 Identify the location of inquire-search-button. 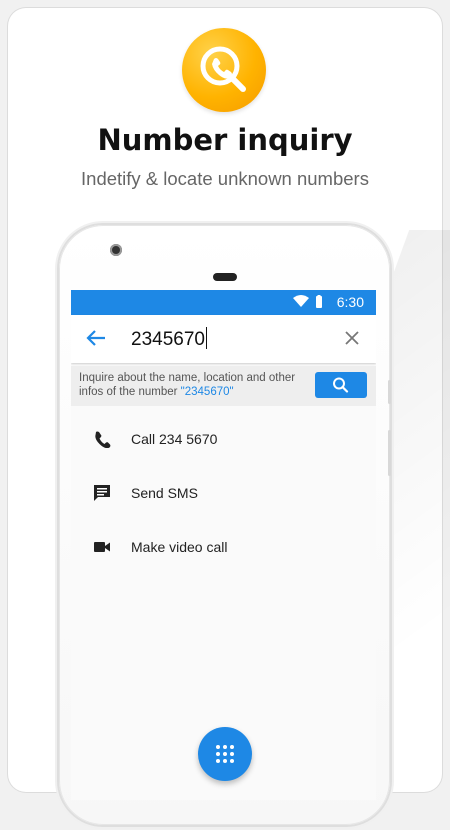
(341, 385).